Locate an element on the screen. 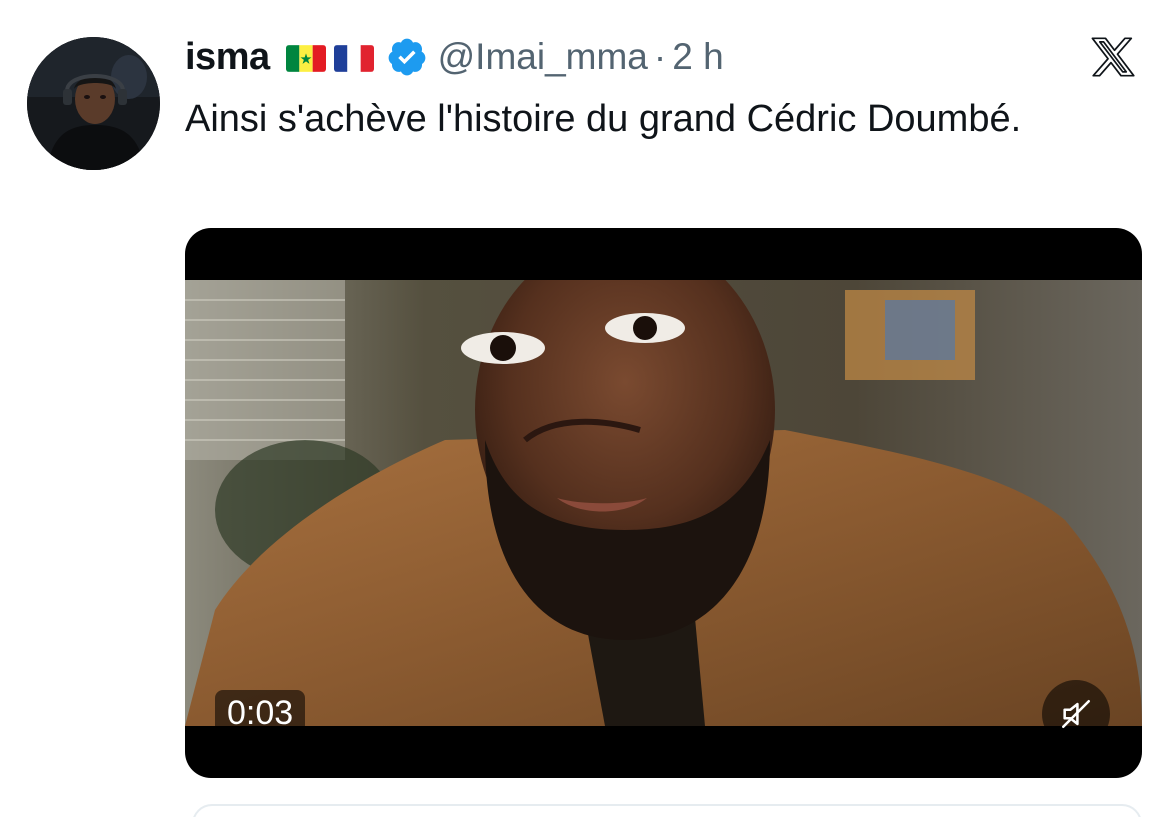  next-content-card is located at coordinates (667, 810).